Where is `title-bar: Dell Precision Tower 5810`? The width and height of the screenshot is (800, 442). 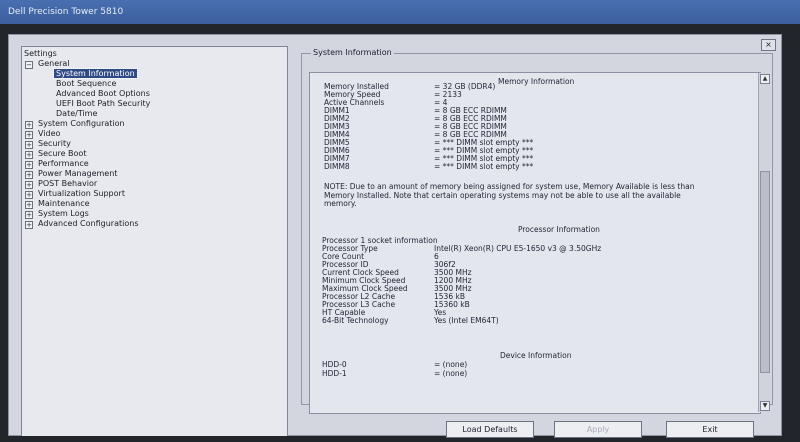
title-bar: Dell Precision Tower 5810 is located at coordinates (400, 12).